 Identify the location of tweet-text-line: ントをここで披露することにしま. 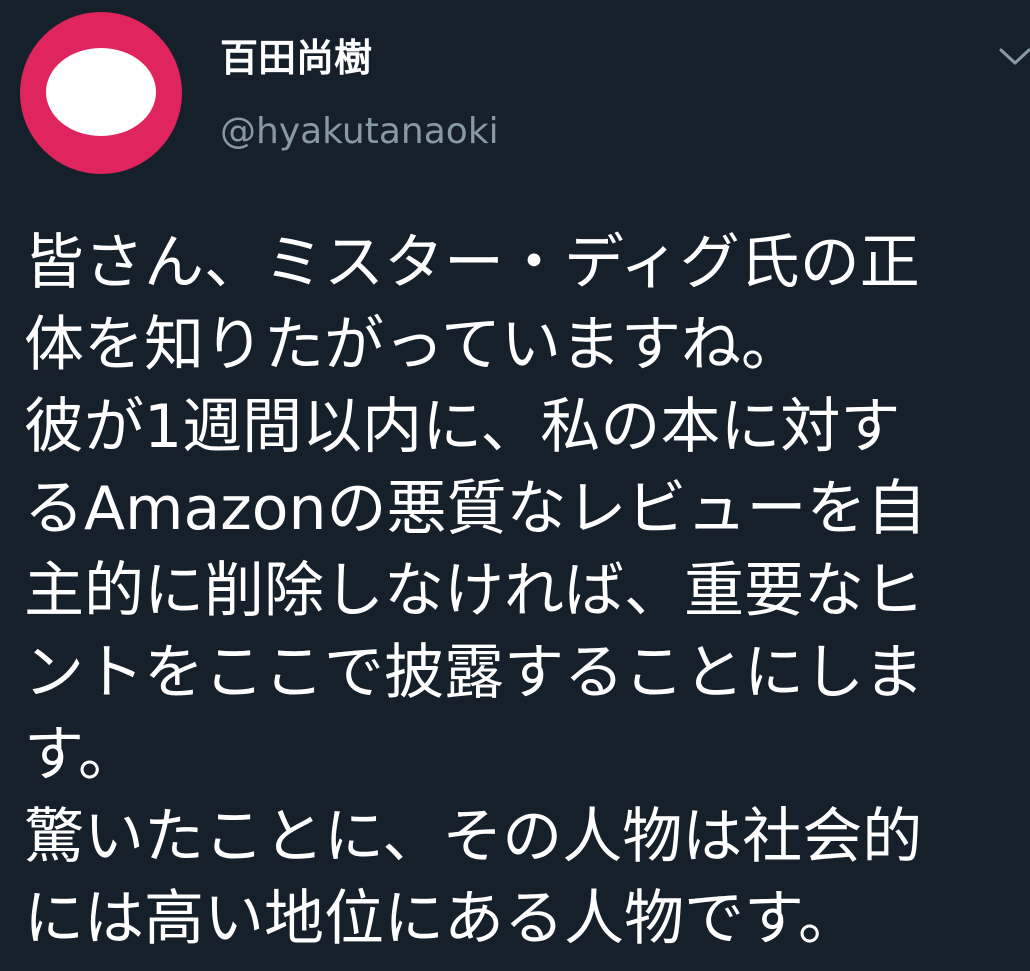
(474, 673).